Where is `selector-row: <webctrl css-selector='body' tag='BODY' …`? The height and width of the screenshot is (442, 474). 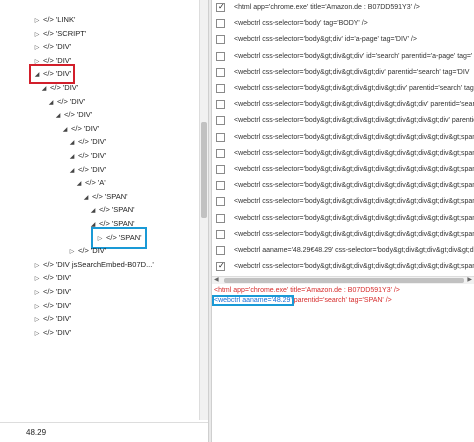
selector-row: <webctrl css-selector='body' tag='BODY' … is located at coordinates (343, 24).